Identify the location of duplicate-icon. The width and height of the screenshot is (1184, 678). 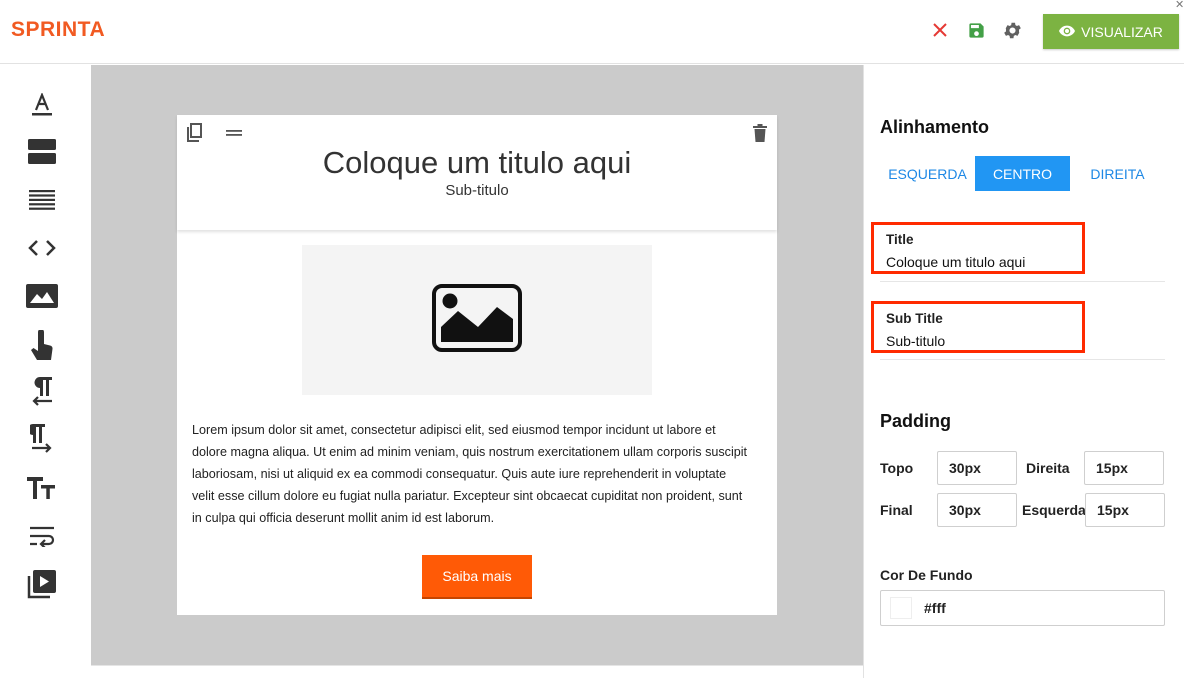
(194, 133).